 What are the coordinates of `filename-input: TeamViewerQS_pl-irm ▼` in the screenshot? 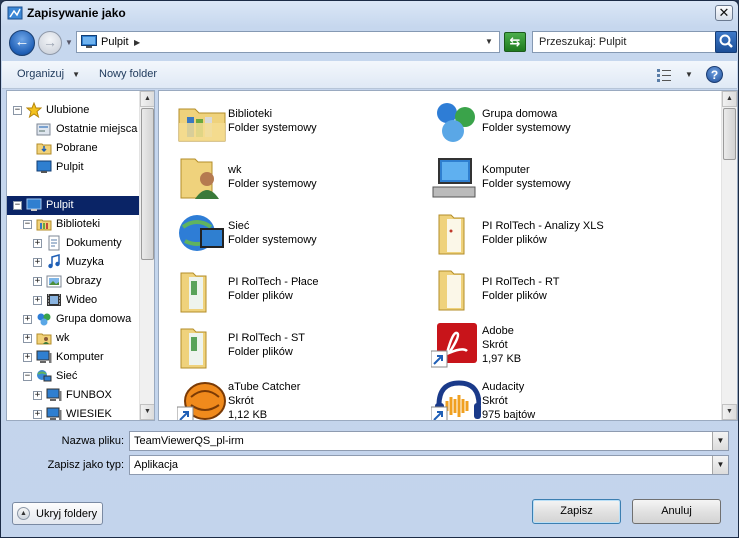 It's located at (429, 441).